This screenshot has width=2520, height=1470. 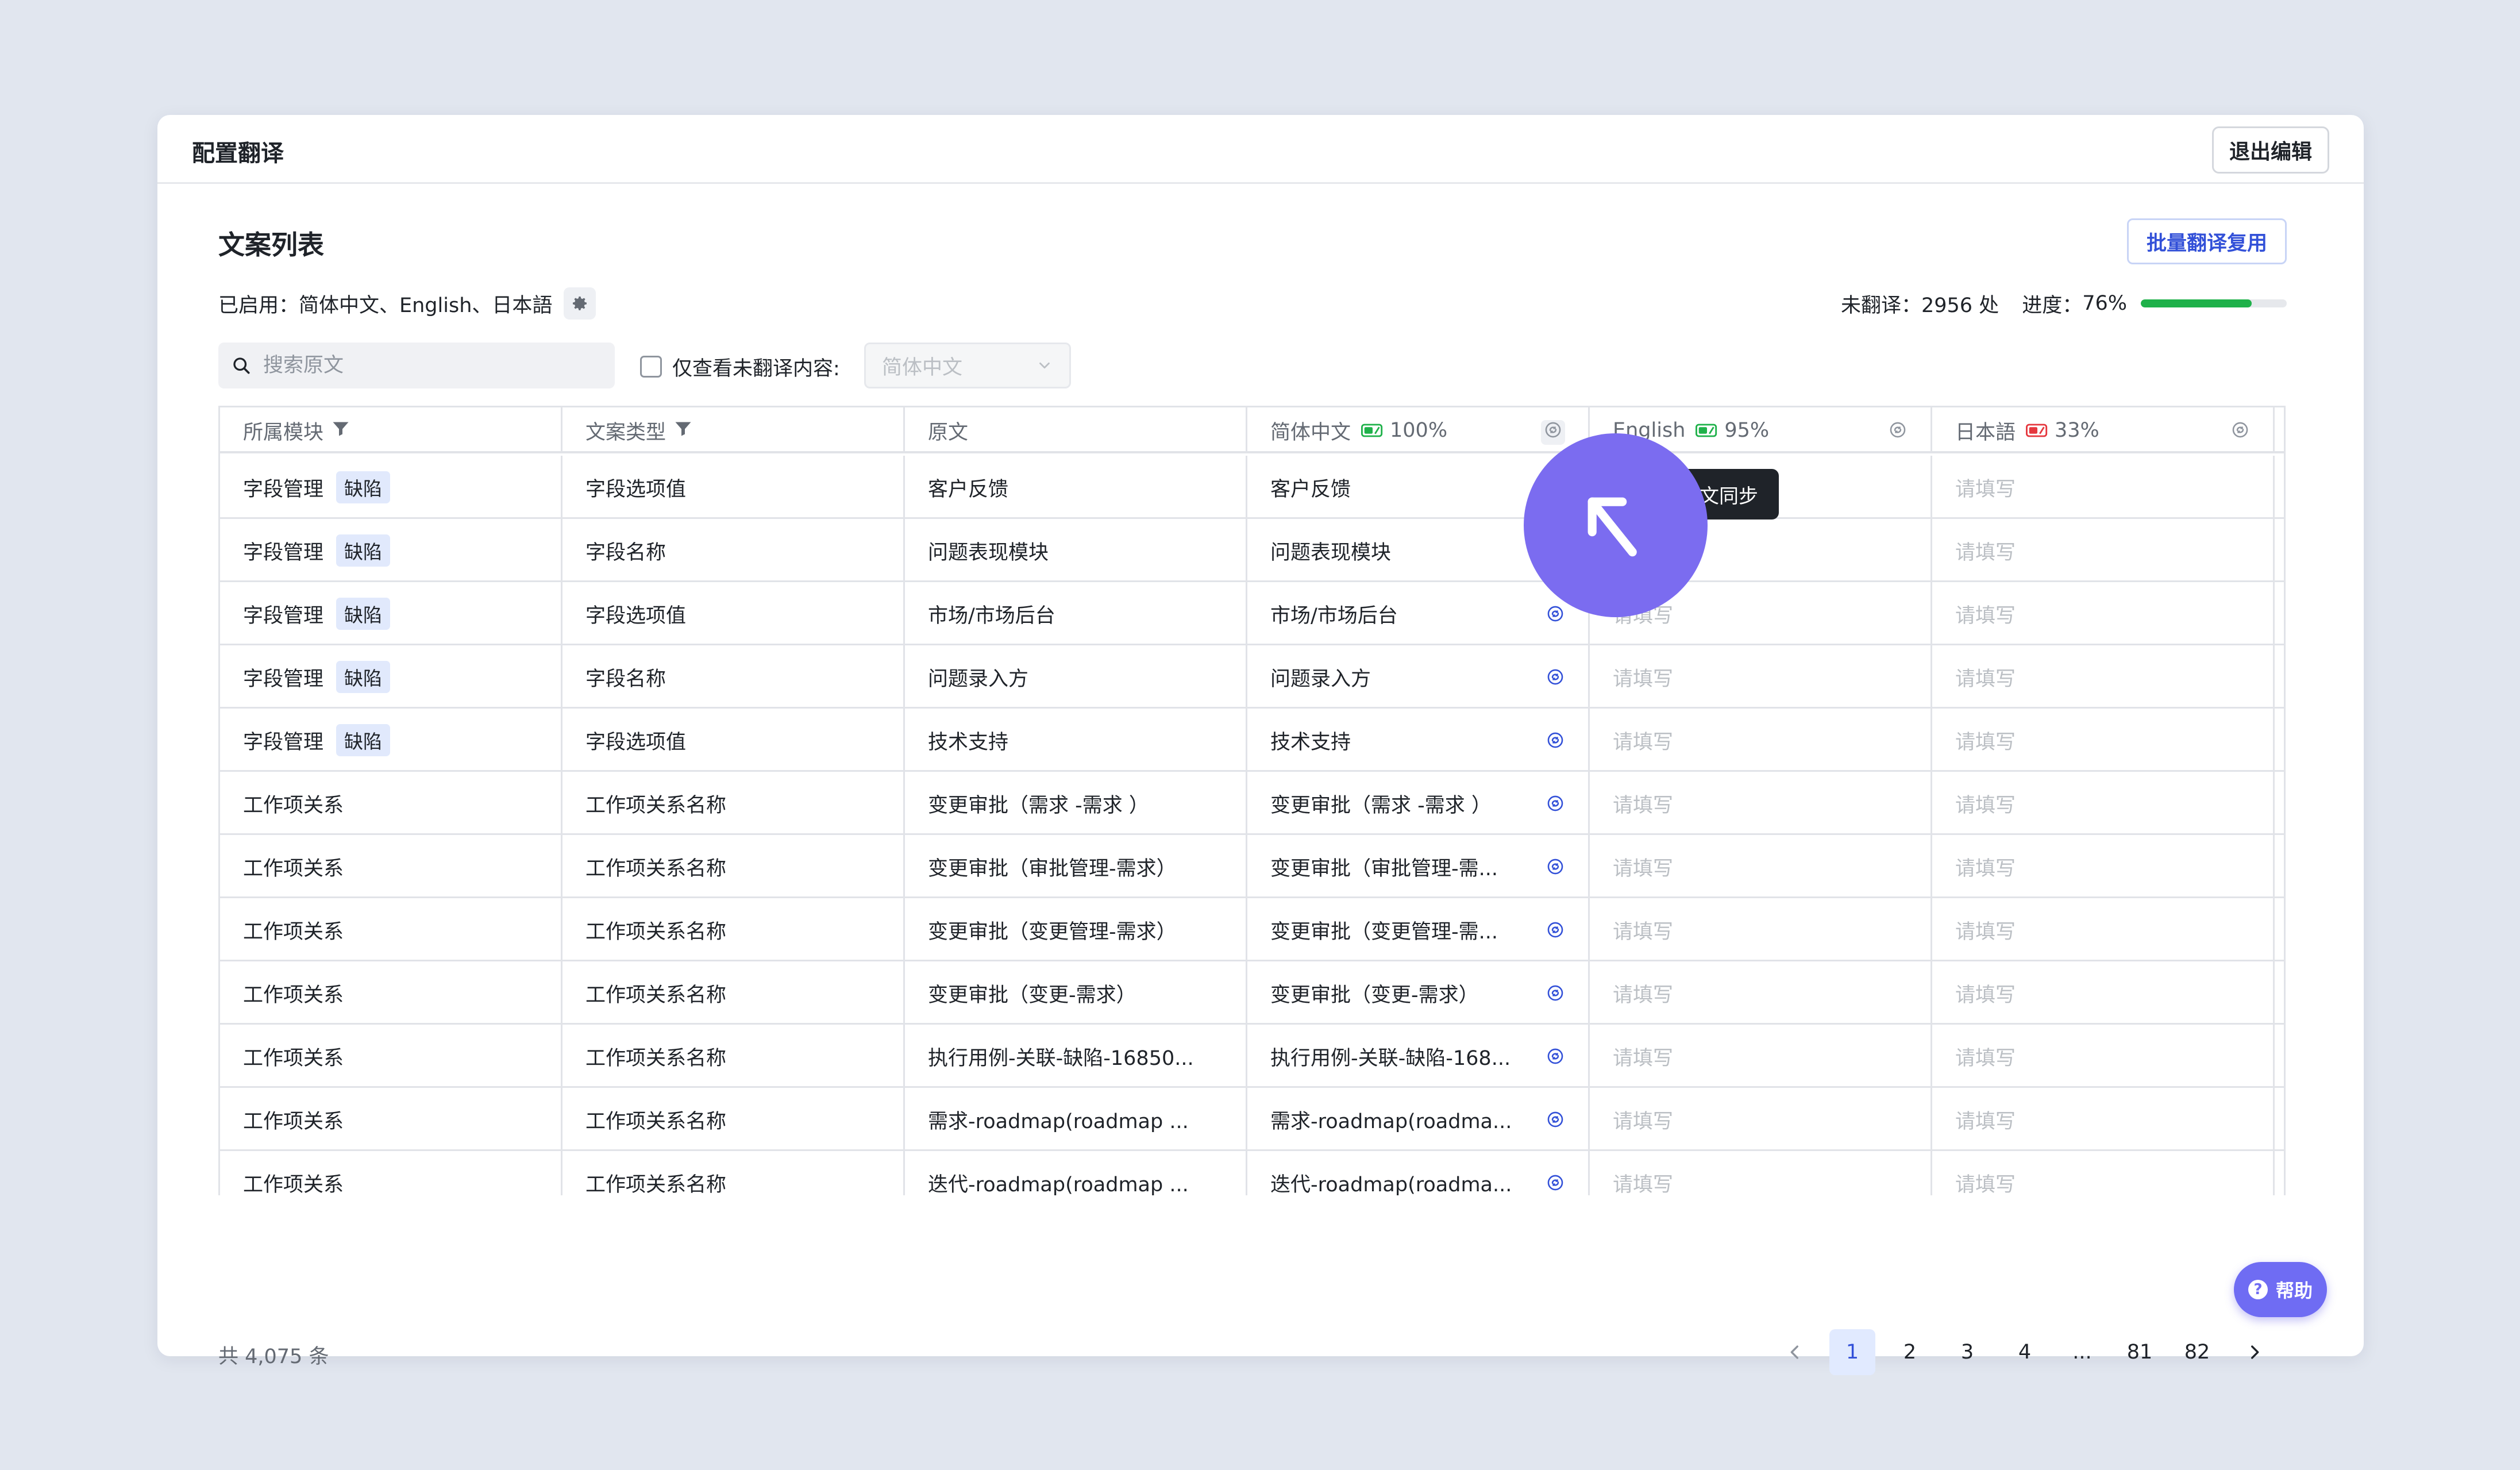 I want to click on column-header-5: 日本語 33%, so click(x=2103, y=430).